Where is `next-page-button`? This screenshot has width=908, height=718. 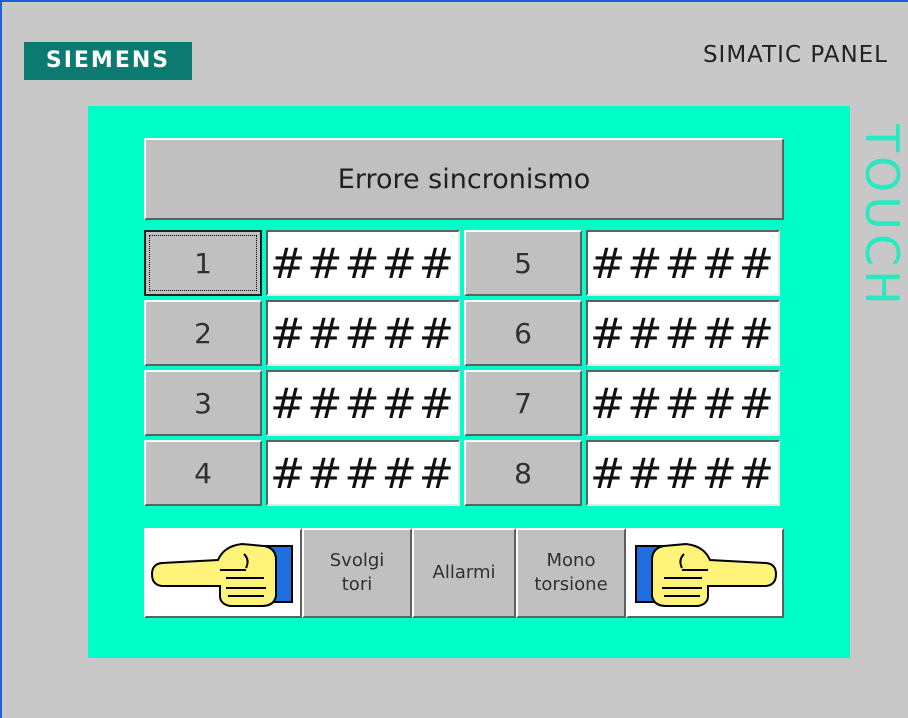 next-page-button is located at coordinates (705, 573).